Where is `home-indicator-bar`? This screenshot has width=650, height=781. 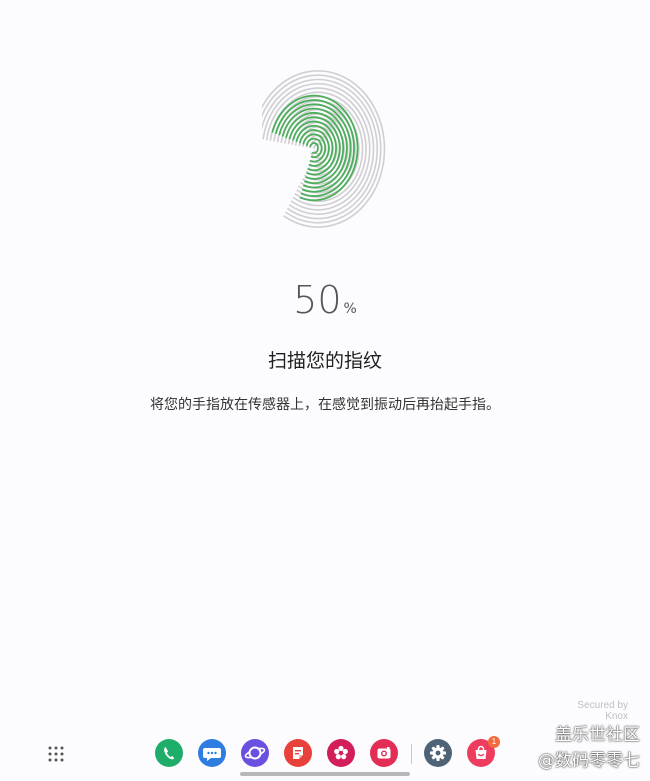
home-indicator-bar is located at coordinates (325, 774).